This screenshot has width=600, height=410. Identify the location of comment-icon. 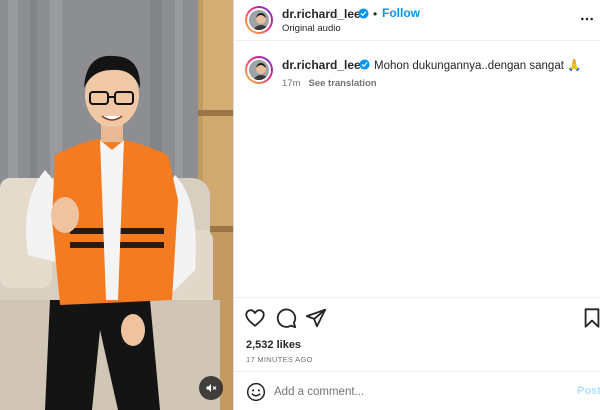
(286, 318).